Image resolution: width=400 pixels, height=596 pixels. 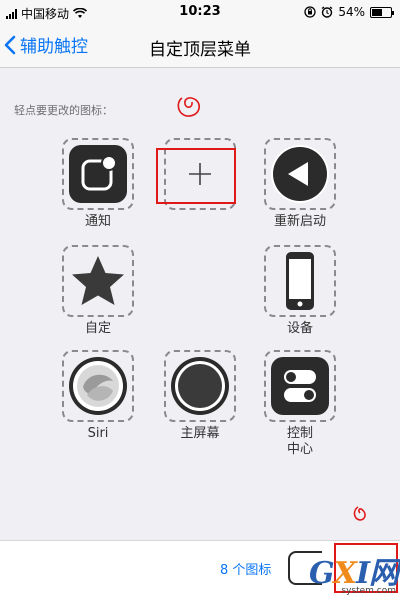 I want to click on notification-icon, so click(x=98, y=174).